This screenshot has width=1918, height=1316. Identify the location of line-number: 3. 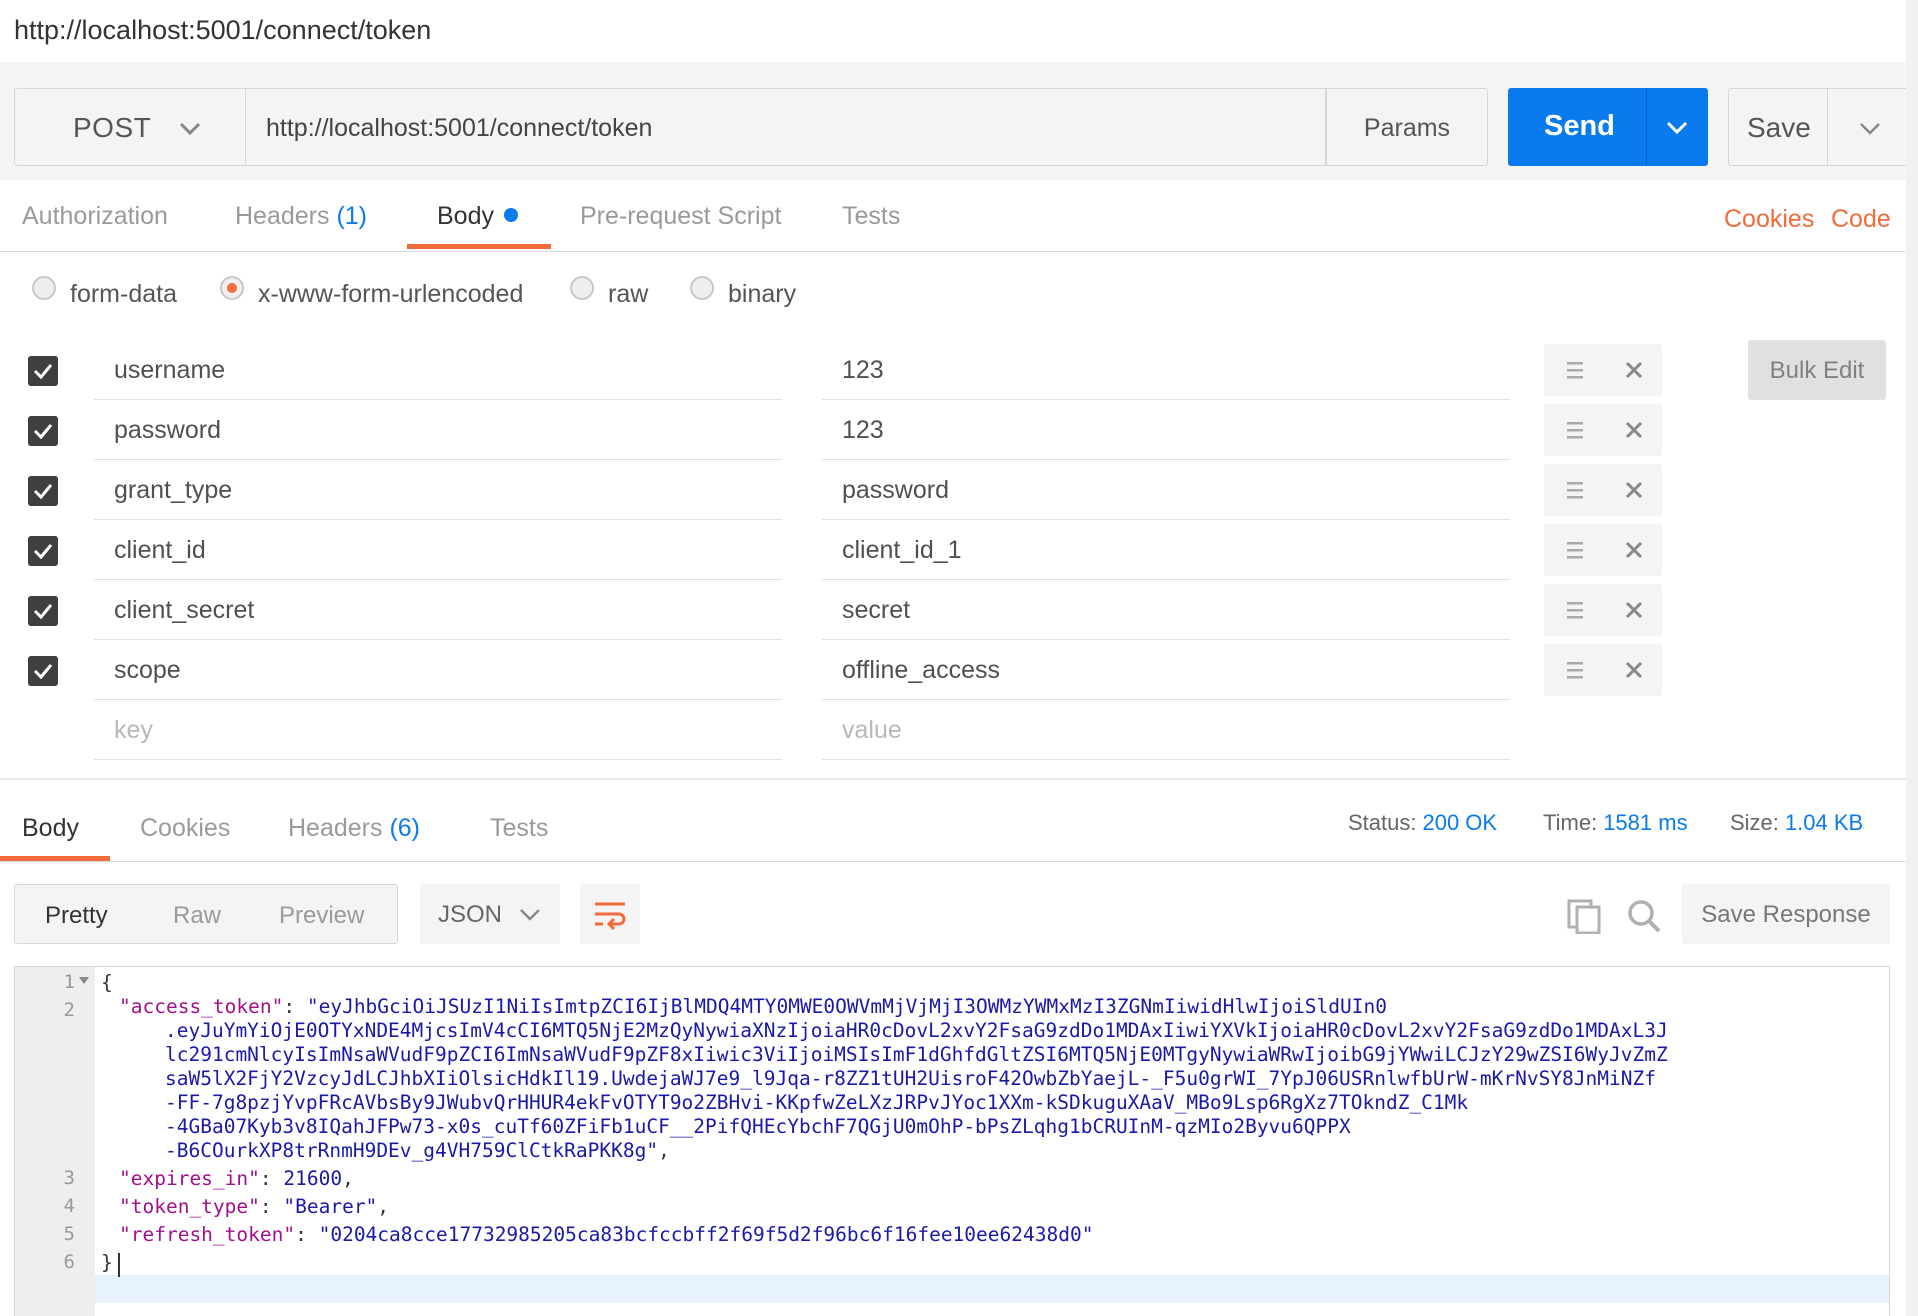
(69, 1178).